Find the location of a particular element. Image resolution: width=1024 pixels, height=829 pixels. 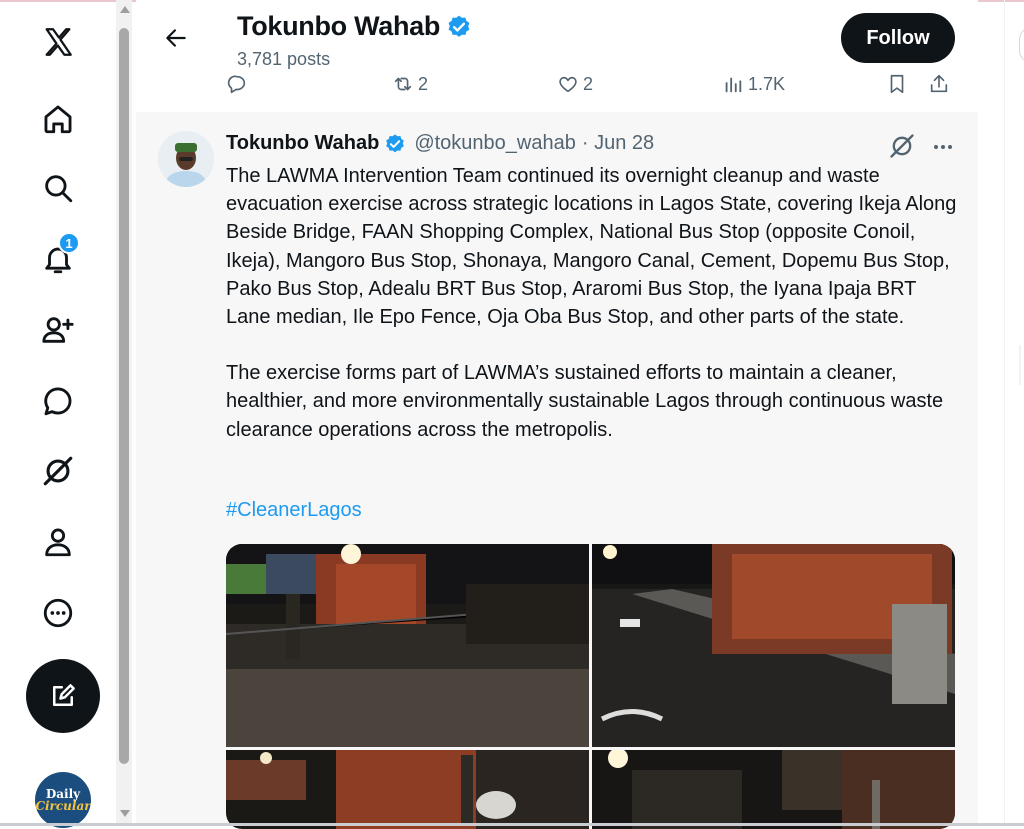

previous-post-actions: 2 2 1.7K is located at coordinates (557, 85).